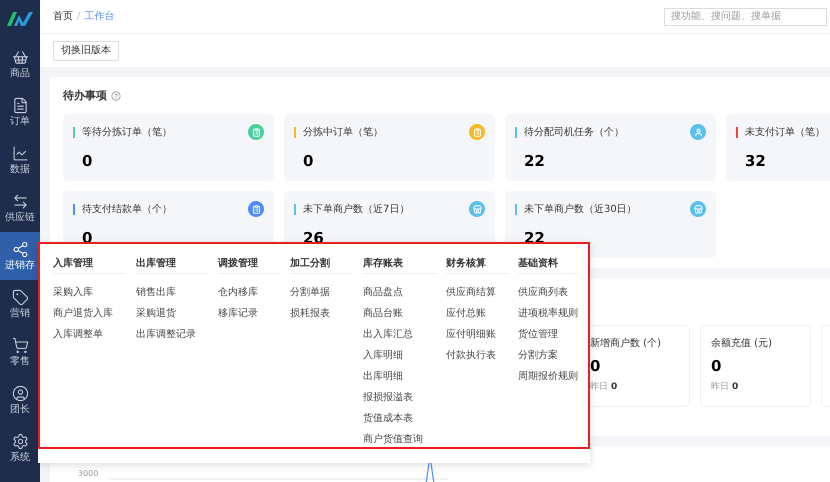  What do you see at coordinates (553, 313) in the screenshot?
I see `menu-item: 进项税率规则` at bounding box center [553, 313].